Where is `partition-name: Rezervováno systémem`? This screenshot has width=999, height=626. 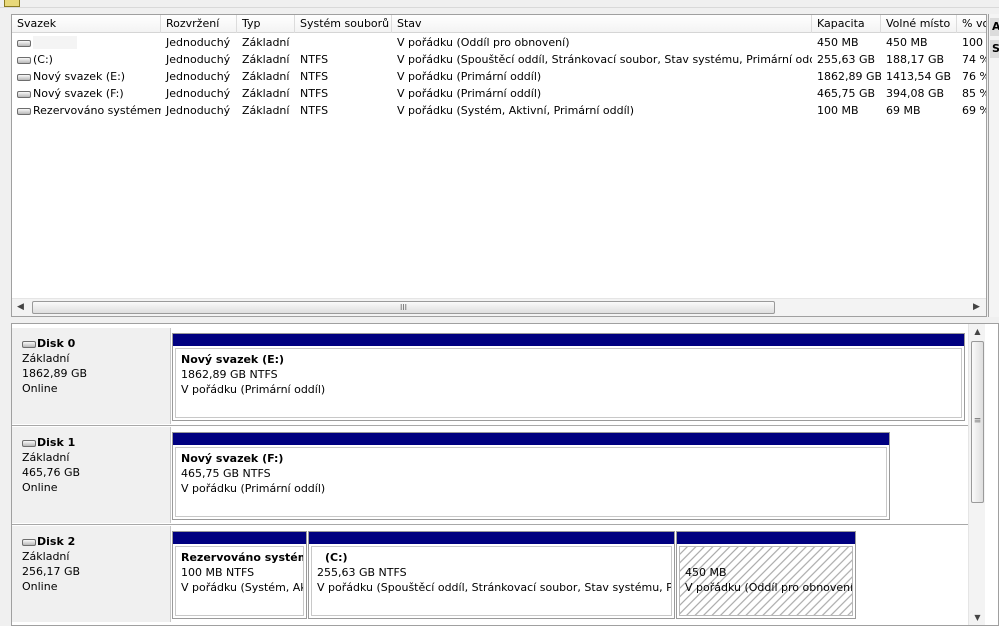
partition-name: Rezervováno systémem is located at coordinates (242, 557).